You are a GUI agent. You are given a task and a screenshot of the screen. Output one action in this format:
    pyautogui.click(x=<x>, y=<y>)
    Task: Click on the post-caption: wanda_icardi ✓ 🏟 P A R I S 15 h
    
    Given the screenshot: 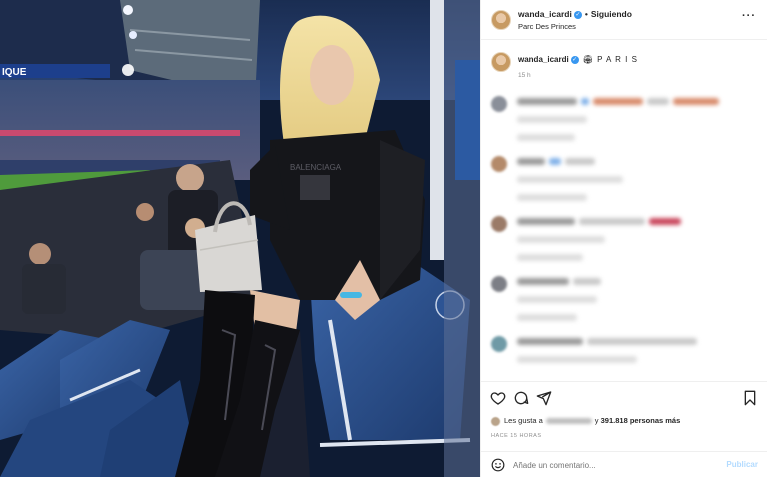 What is the action you would take?
    pyautogui.click(x=624, y=63)
    